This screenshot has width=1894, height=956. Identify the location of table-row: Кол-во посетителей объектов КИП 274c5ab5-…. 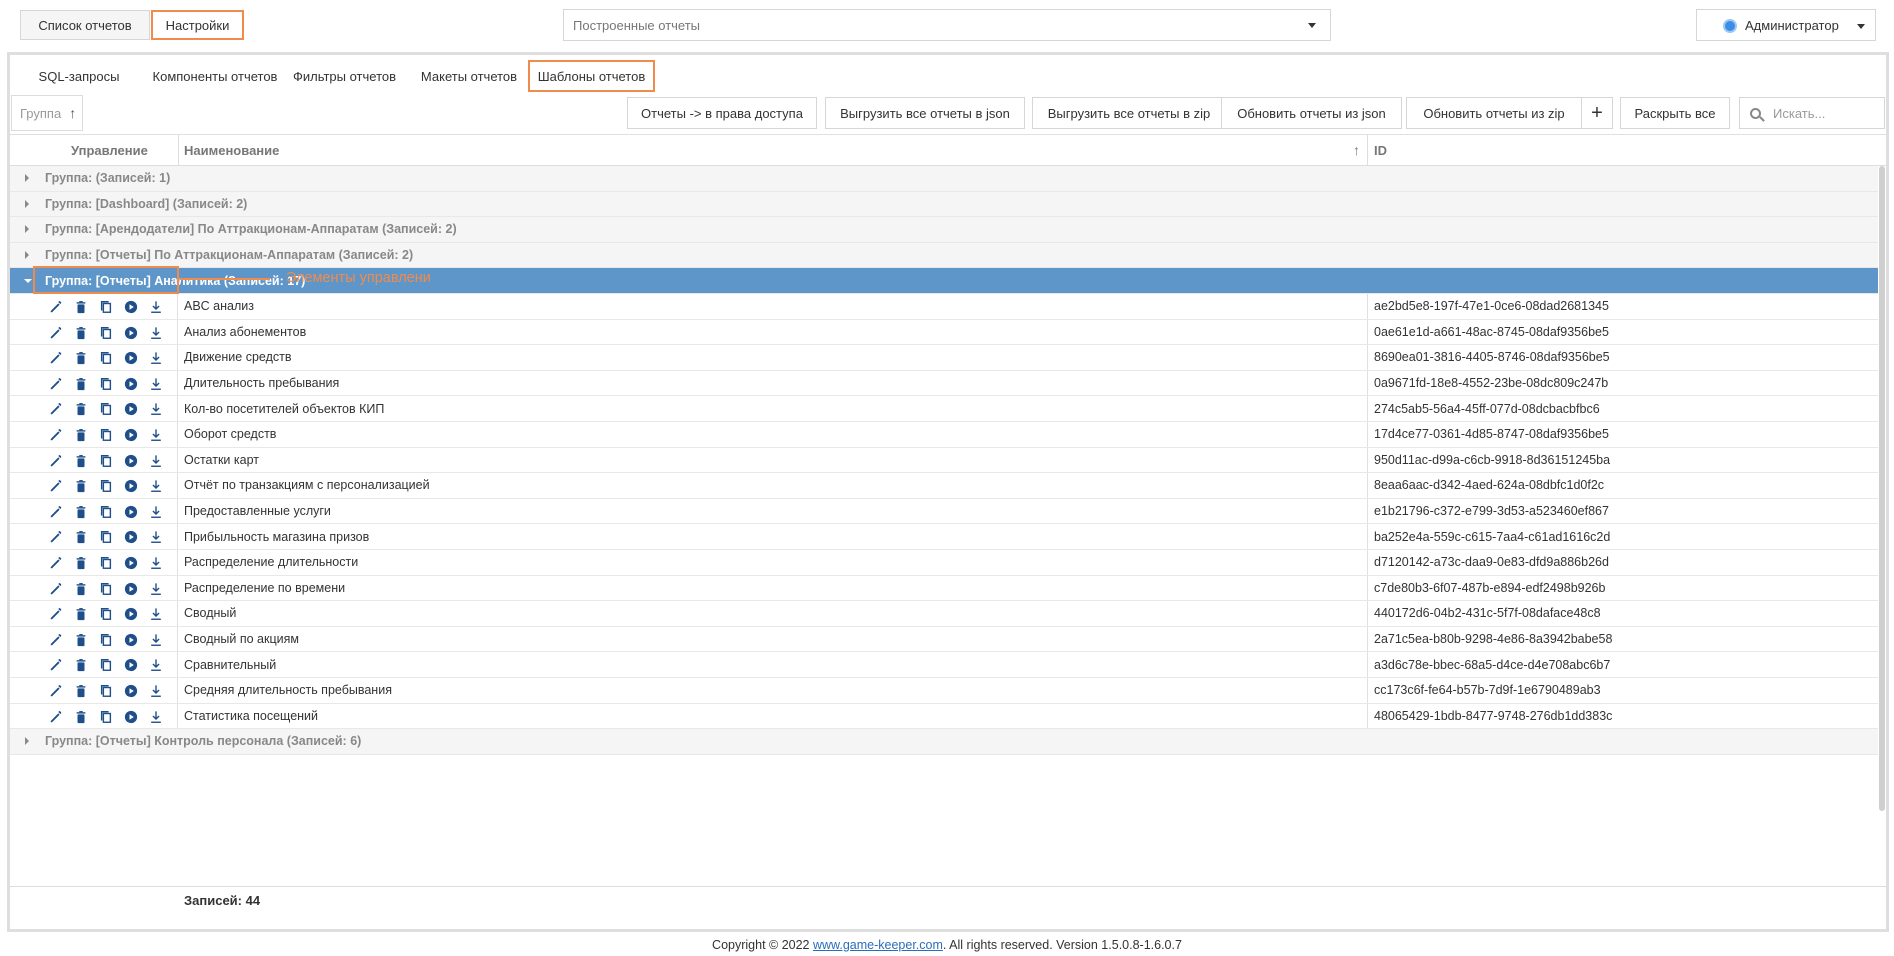
(944, 409).